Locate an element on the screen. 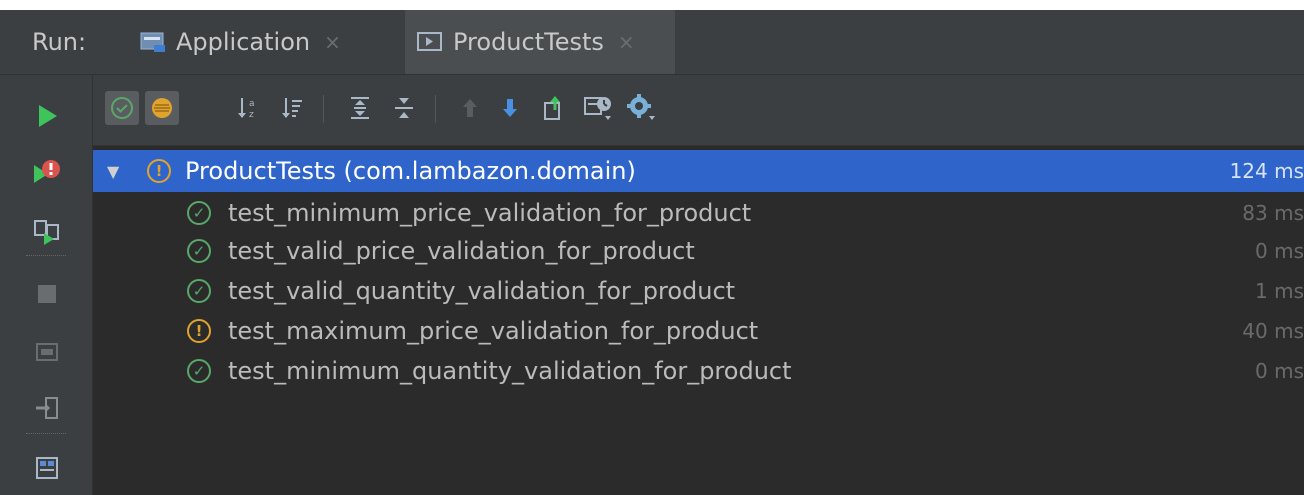 The height and width of the screenshot is (495, 1304). sort-by-duration-button is located at coordinates (292, 108).